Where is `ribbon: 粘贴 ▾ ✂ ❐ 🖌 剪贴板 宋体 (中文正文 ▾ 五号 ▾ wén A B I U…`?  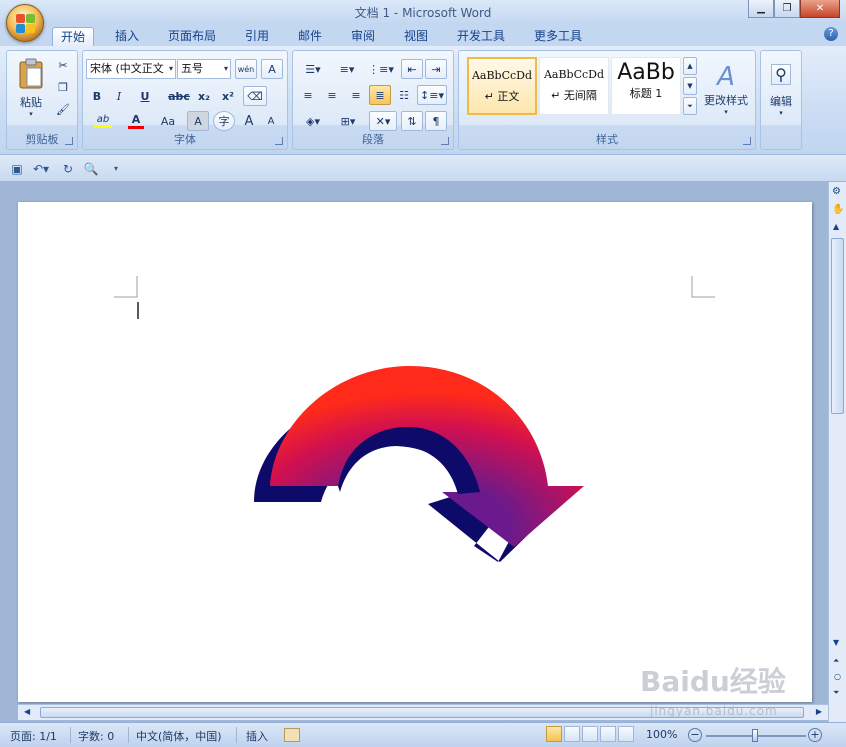
ribbon: 粘贴 ▾ ✂ ❐ 🖌 剪贴板 宋体 (中文正文 ▾ 五号 ▾ wén A B I U… is located at coordinates (423, 100).